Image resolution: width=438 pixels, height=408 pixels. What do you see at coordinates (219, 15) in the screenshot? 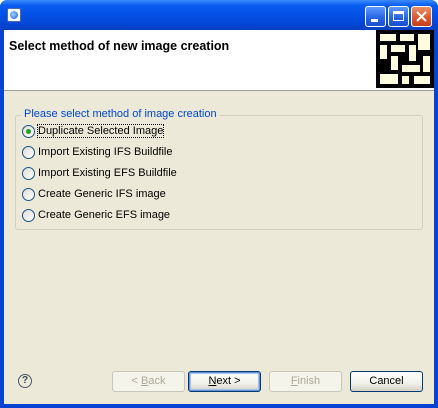
I see `title-bar` at bounding box center [219, 15].